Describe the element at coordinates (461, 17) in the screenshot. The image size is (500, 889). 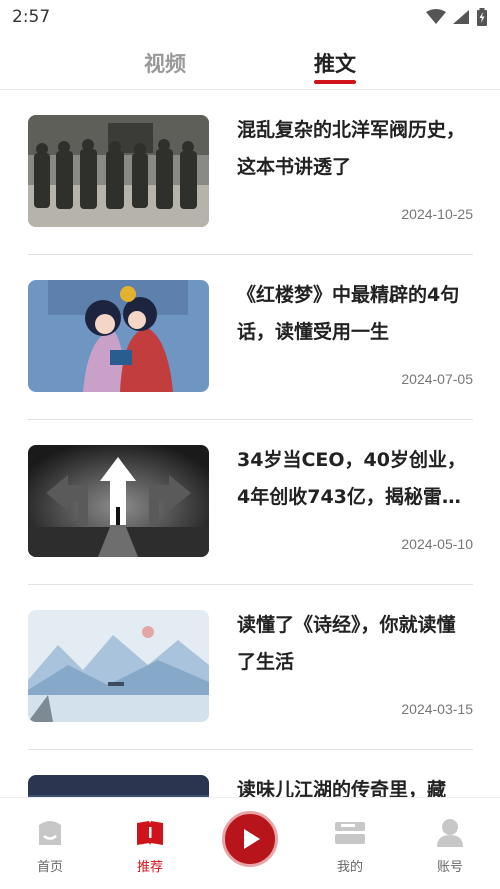
I see `signal-icon` at that location.